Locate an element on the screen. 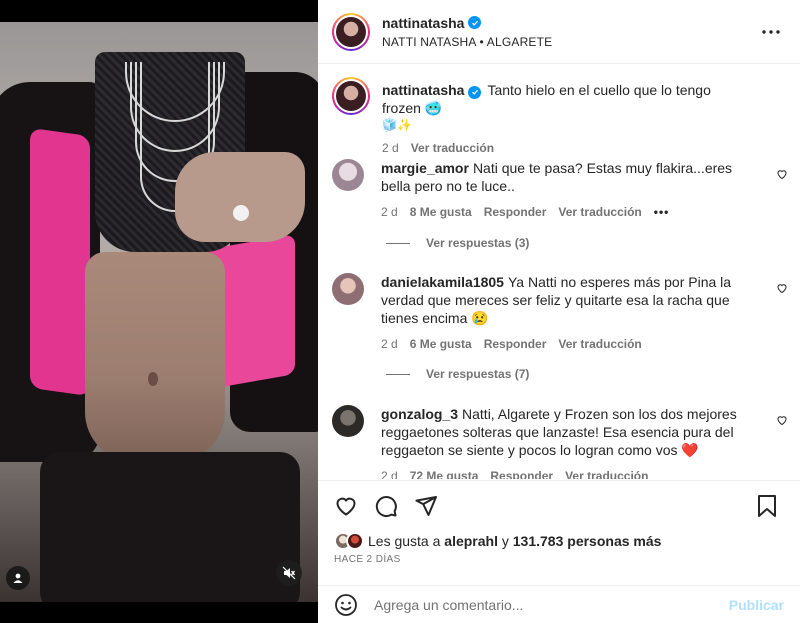 Image resolution: width=800 pixels, height=623 pixels. view-replies-button: Ver respuestas (7) is located at coordinates (457, 374).